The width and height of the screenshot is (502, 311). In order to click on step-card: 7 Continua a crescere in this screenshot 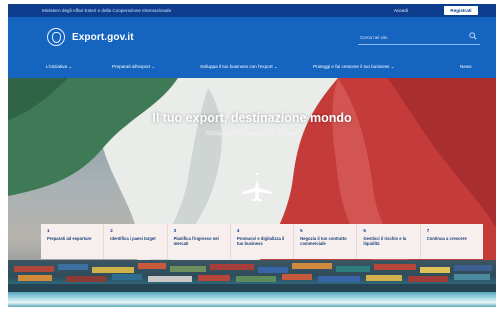, I will do `click(452, 241)`.